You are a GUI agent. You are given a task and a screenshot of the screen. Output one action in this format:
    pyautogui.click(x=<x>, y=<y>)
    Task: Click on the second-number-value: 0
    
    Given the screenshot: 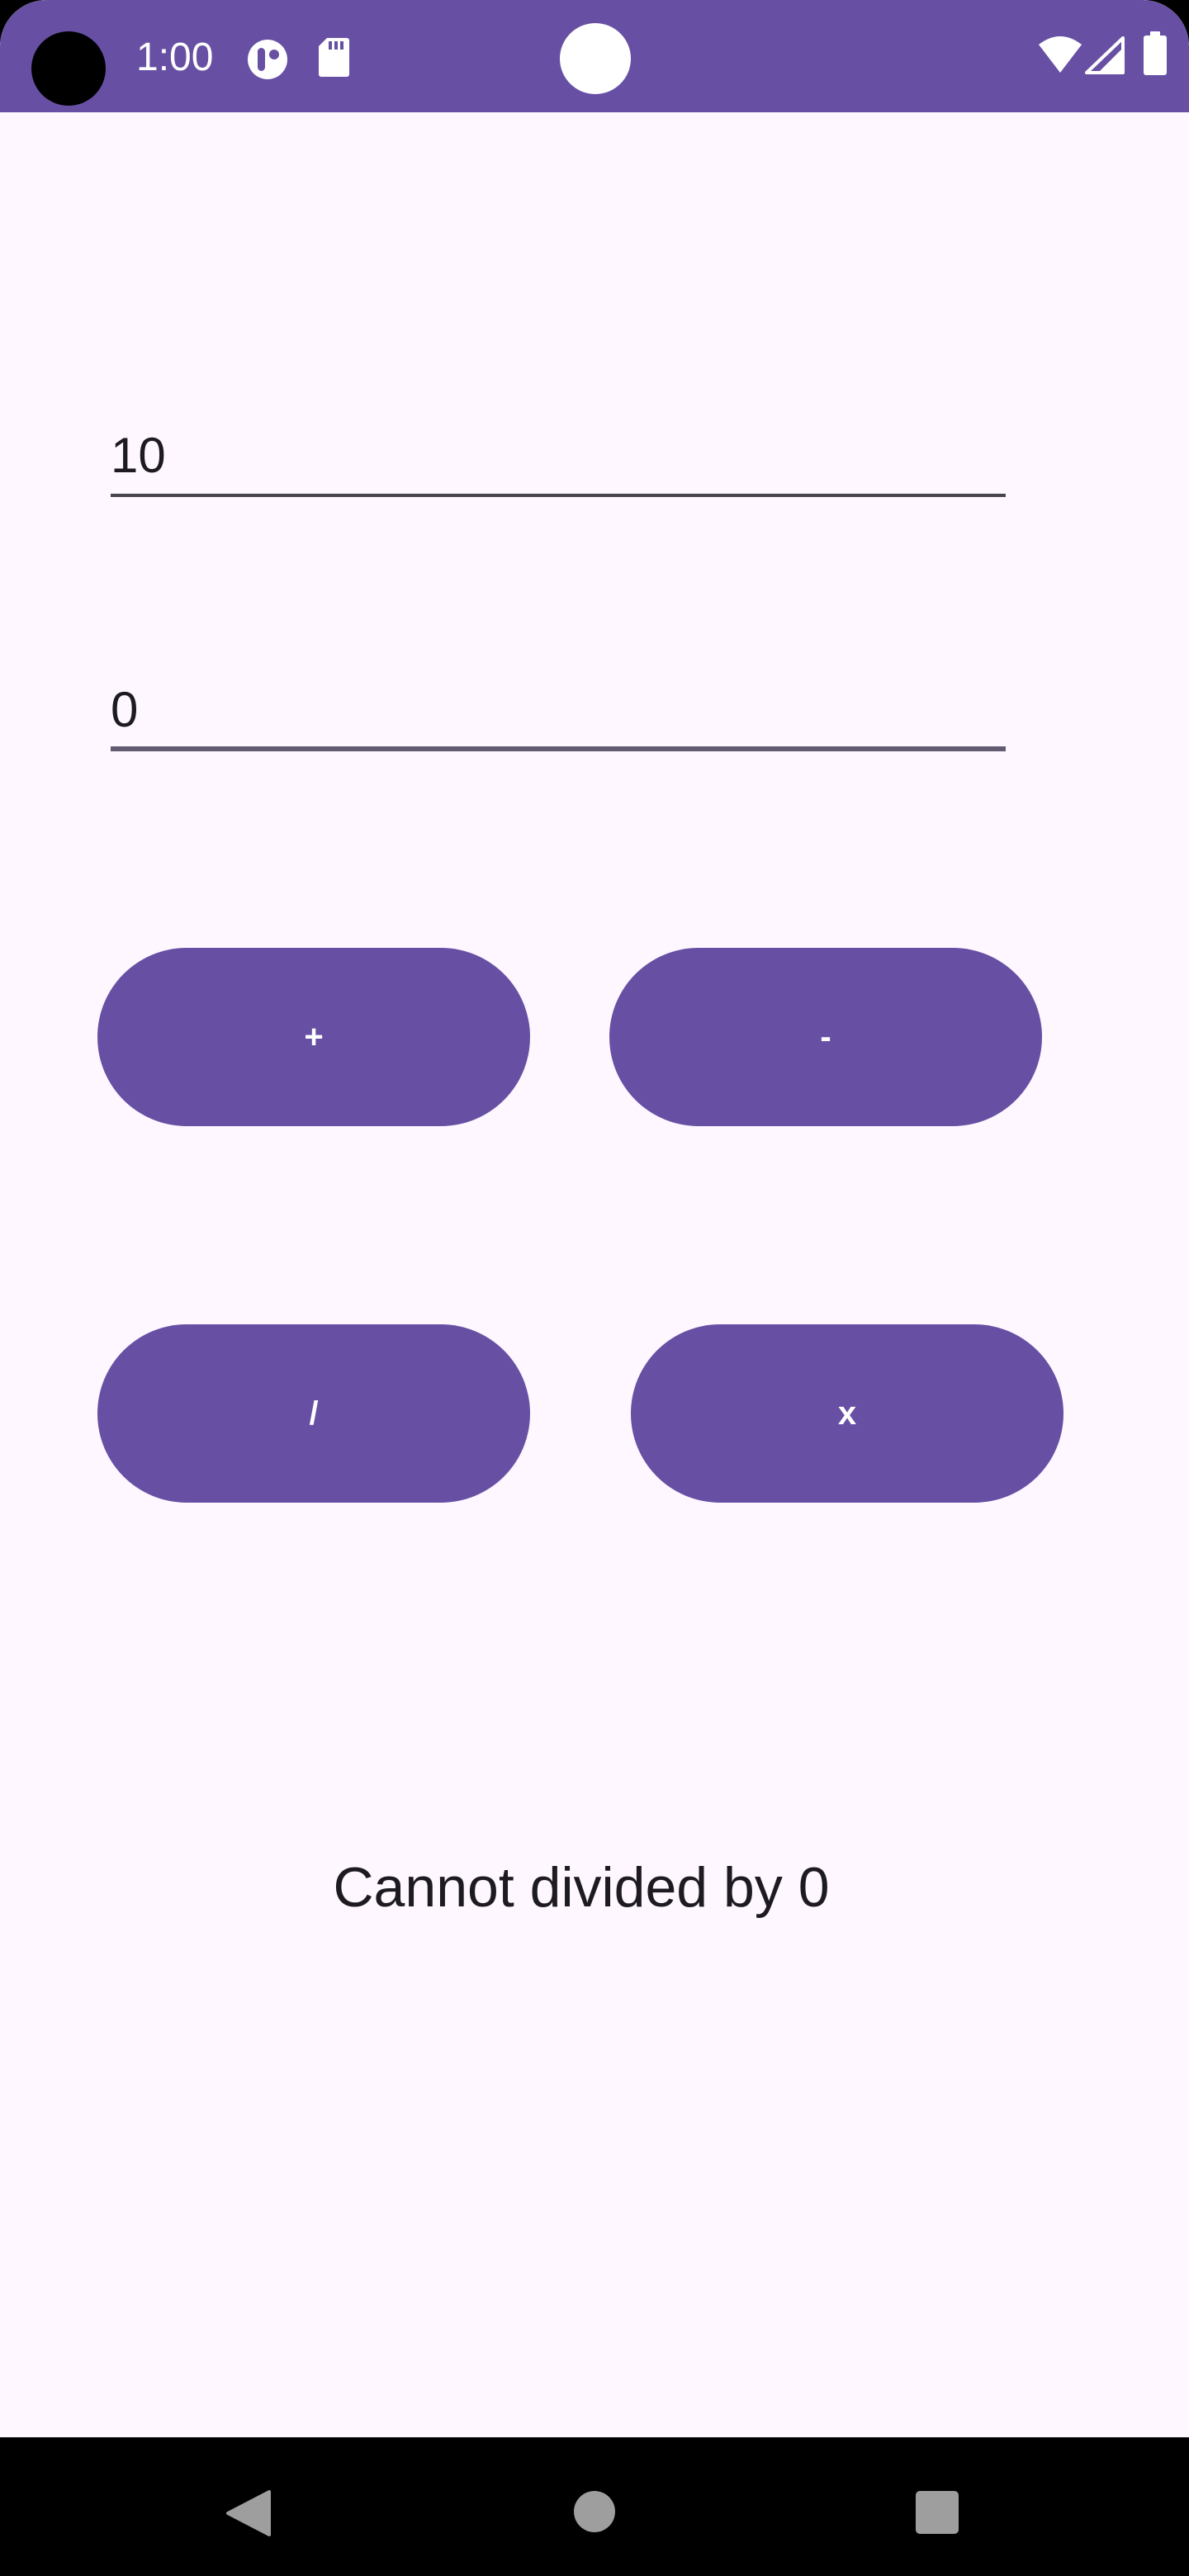 What is the action you would take?
    pyautogui.click(x=125, y=709)
    